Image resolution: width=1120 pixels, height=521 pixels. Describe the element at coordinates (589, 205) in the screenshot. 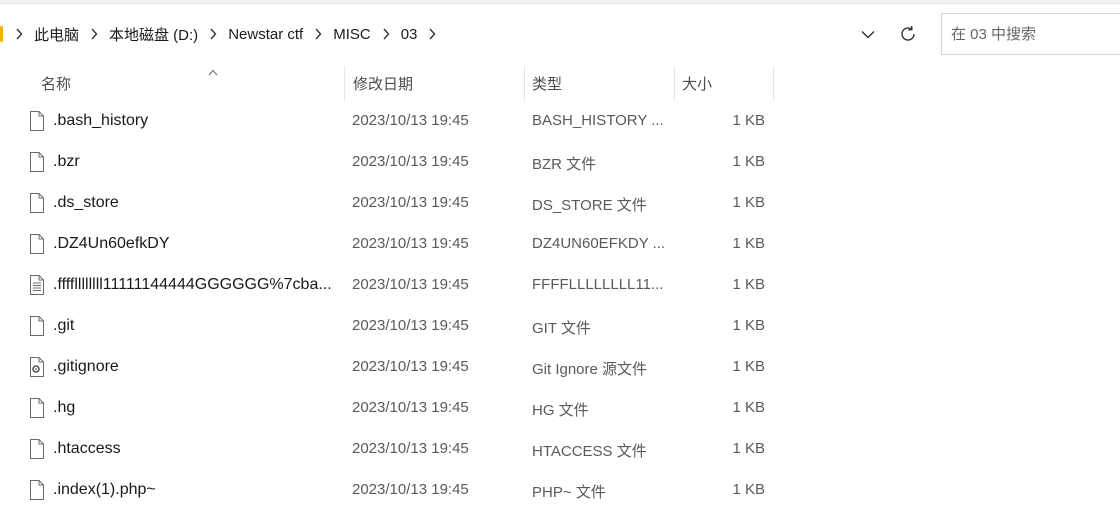

I see `file-type: DS_STORE 文件` at that location.